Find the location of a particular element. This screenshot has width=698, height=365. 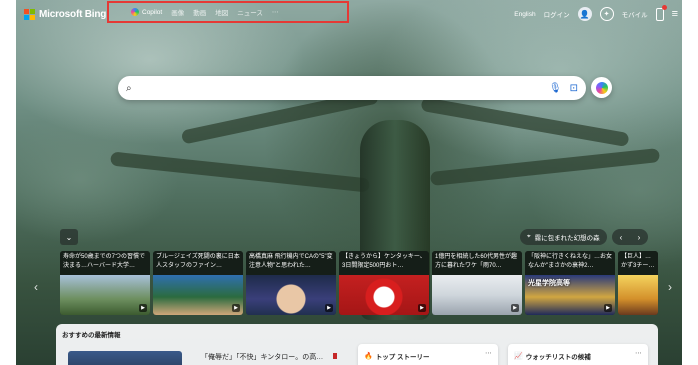

image-caption: ⌖ 霧に包まれた幻想の森 is located at coordinates (563, 237).